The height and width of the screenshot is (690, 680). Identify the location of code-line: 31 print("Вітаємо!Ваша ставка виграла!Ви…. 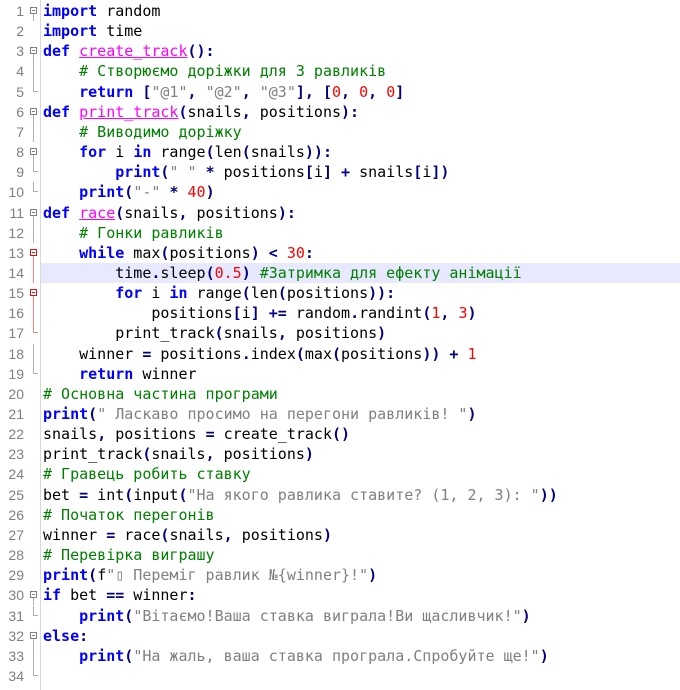
(340, 615).